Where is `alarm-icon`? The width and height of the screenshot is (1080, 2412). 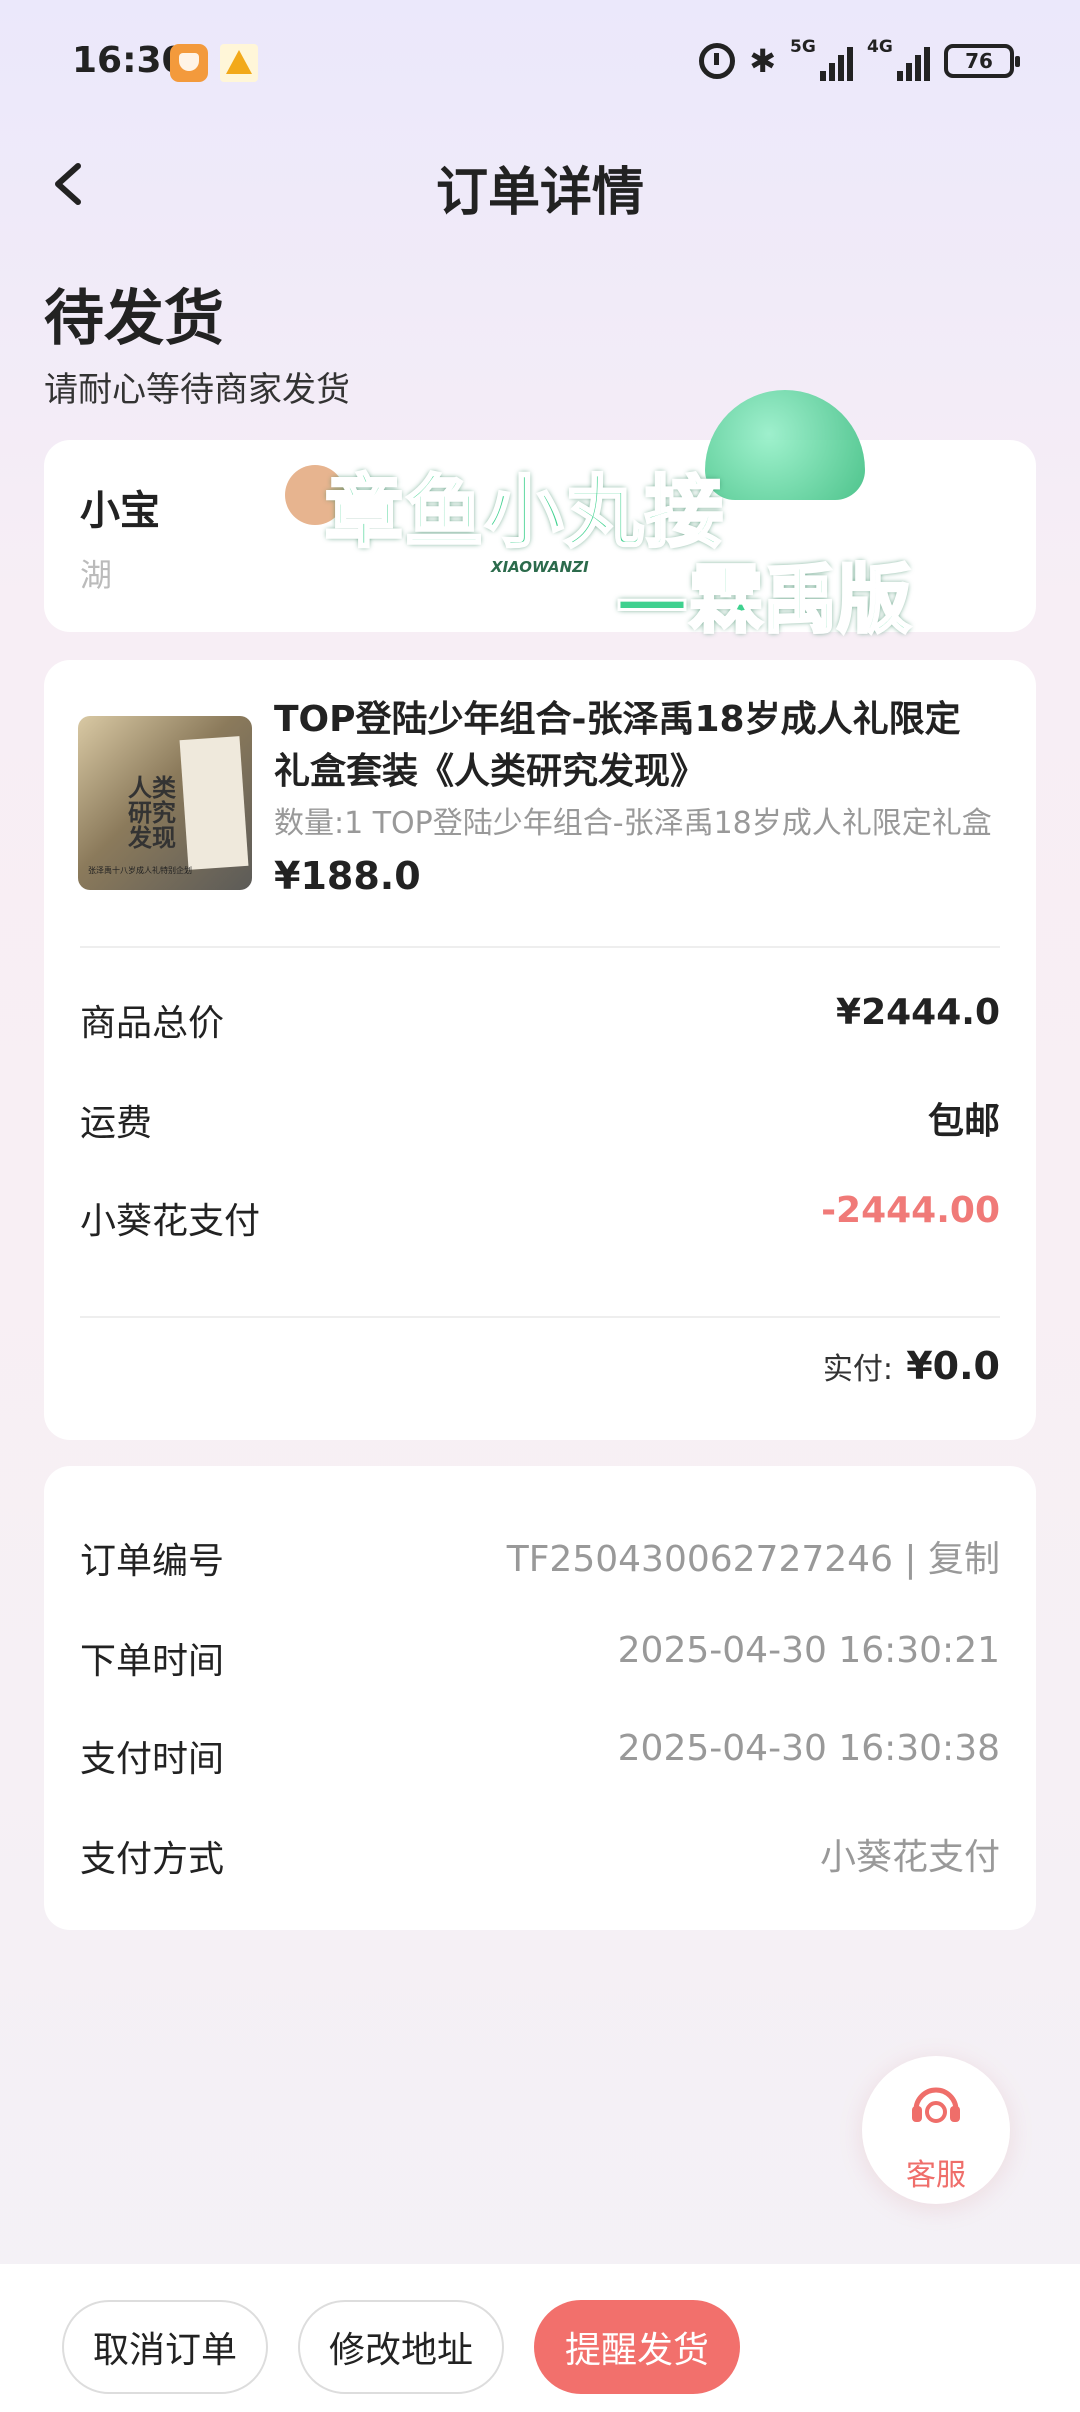 alarm-icon is located at coordinates (717, 61).